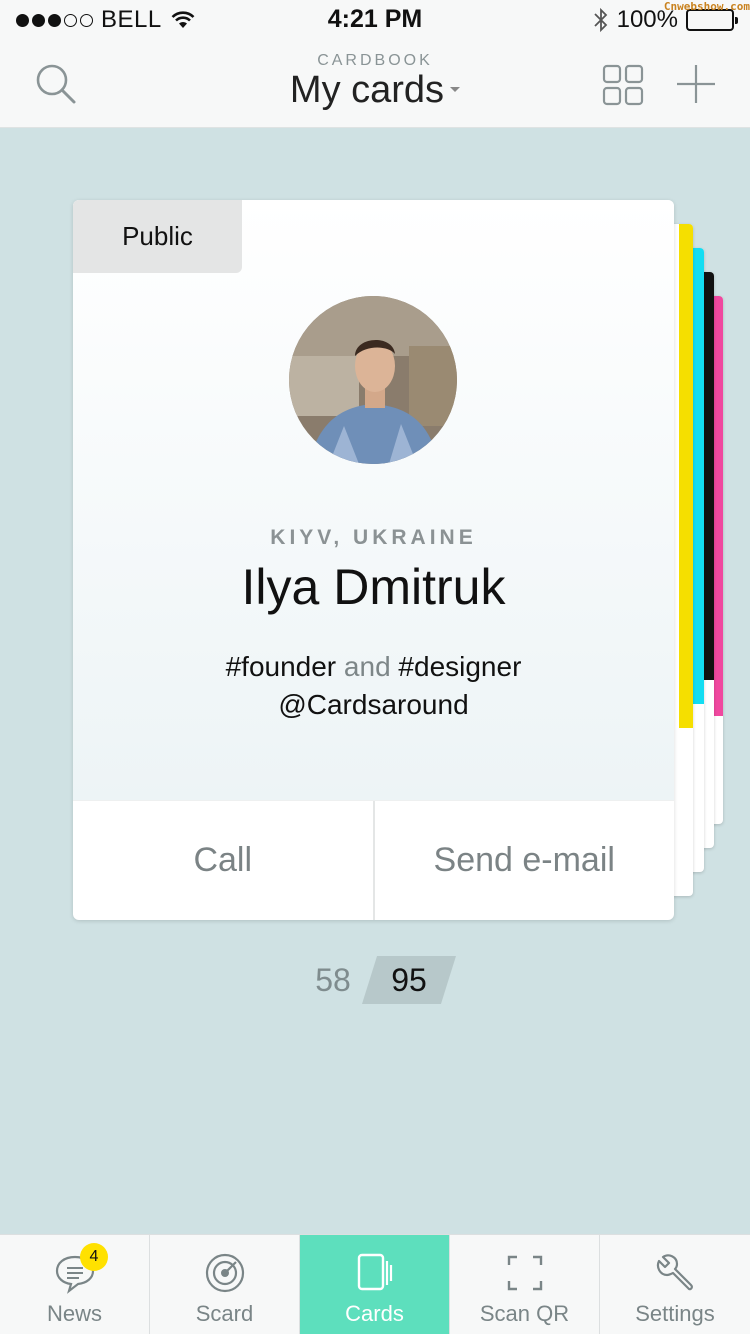 The image size is (750, 1334). Describe the element at coordinates (94, 1257) in the screenshot. I see `news-badge: 4` at that location.